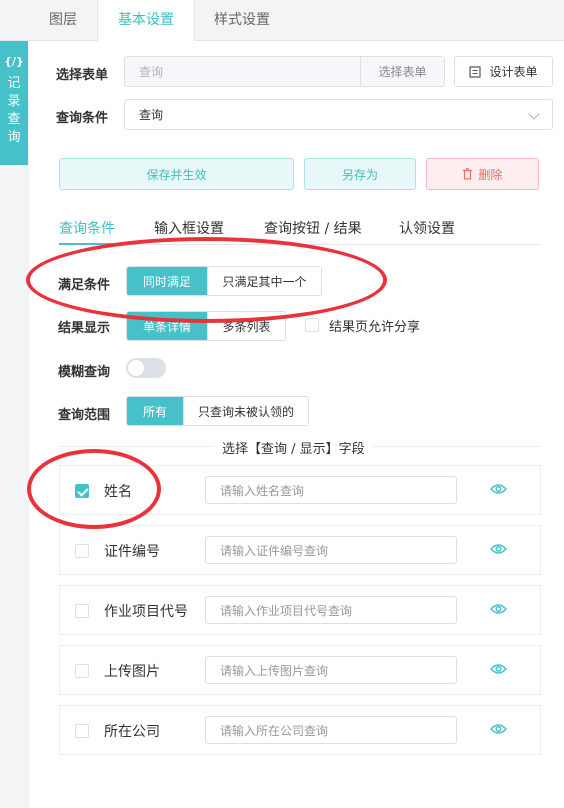 This screenshot has height=808, width=564. I want to click on field-row: 证件编号 请输入证件编号查询, so click(300, 550).